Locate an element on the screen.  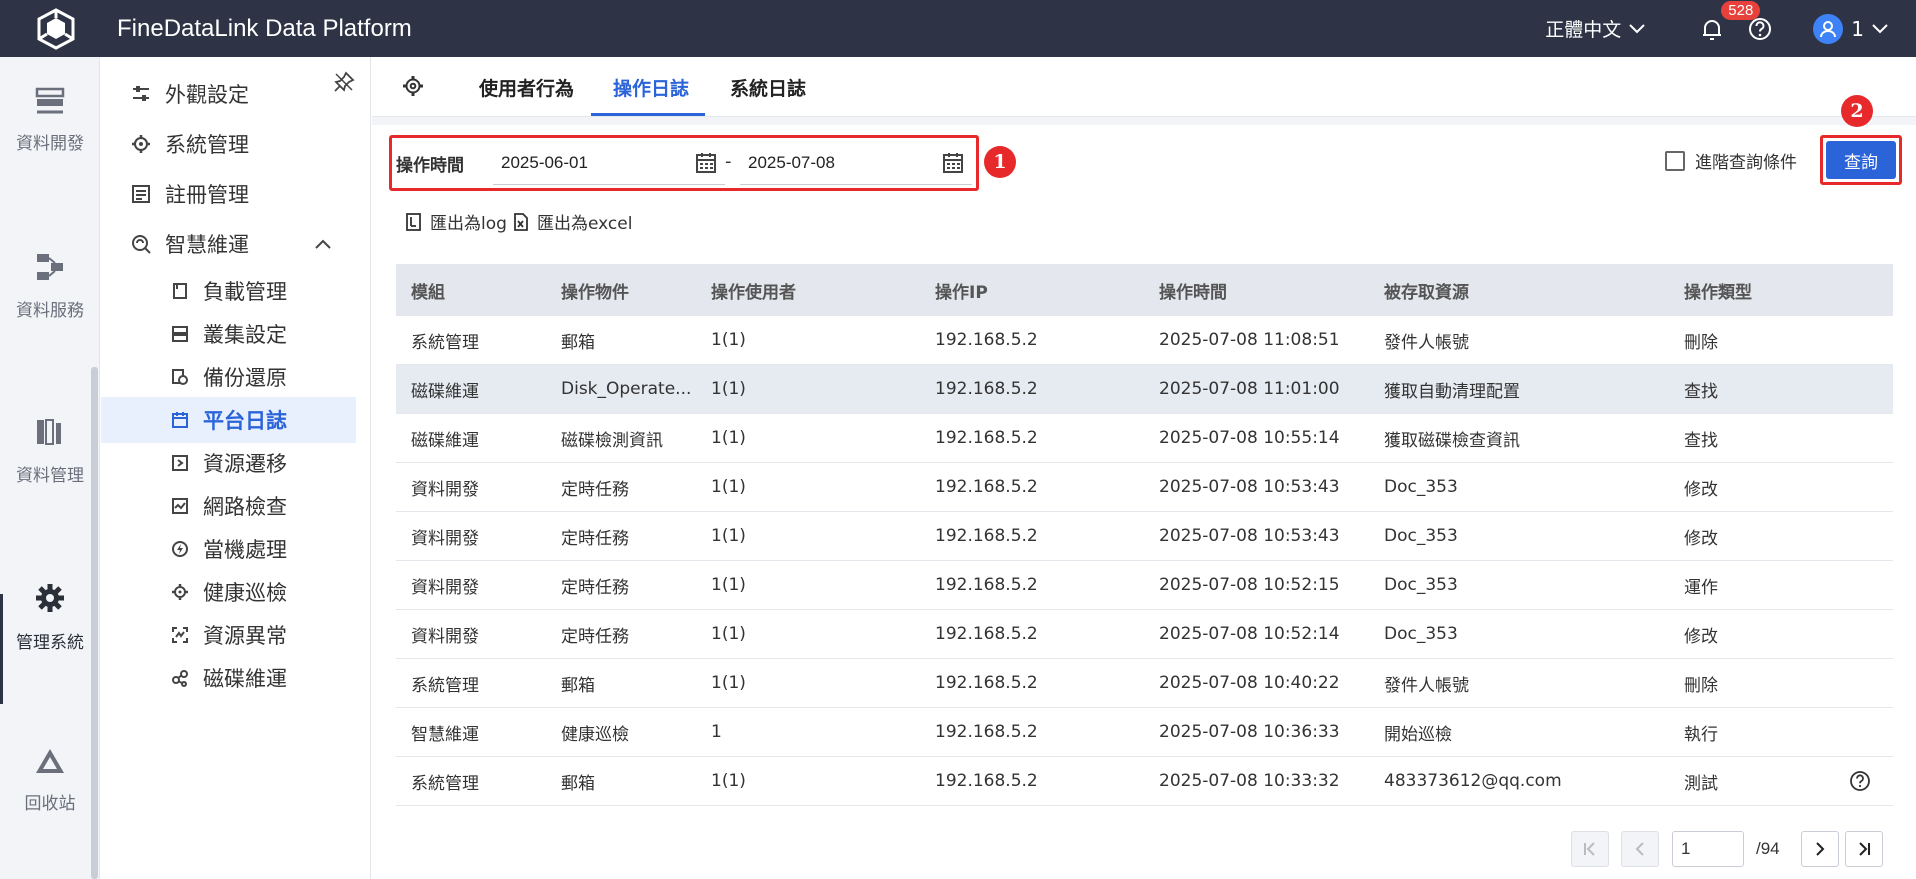
export-excel-button: 匯出為excel is located at coordinates (571, 221).